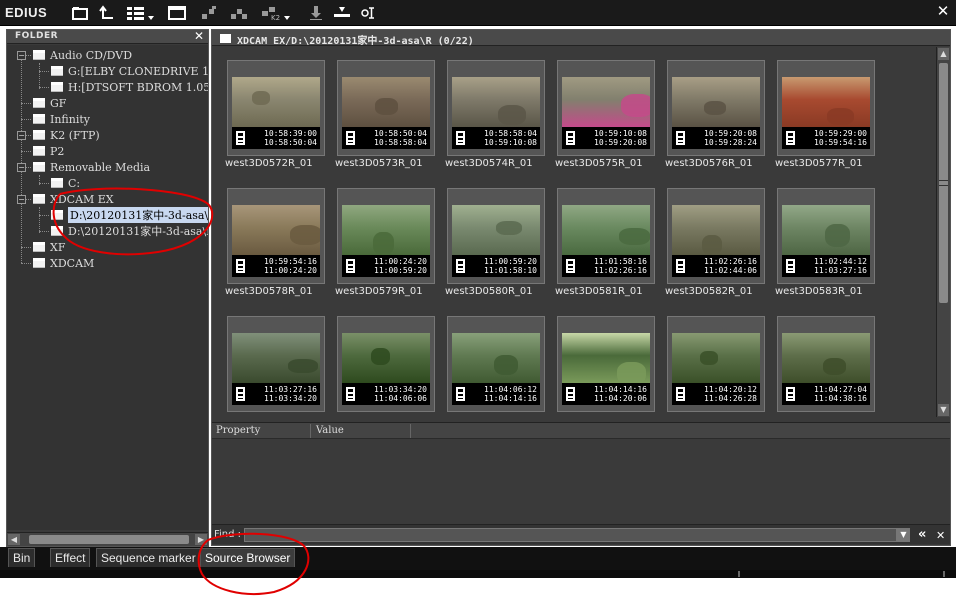  Describe the element at coordinates (129, 231) in the screenshot. I see `tree-item: D:\20120131家中-3d-asa\L` at that location.